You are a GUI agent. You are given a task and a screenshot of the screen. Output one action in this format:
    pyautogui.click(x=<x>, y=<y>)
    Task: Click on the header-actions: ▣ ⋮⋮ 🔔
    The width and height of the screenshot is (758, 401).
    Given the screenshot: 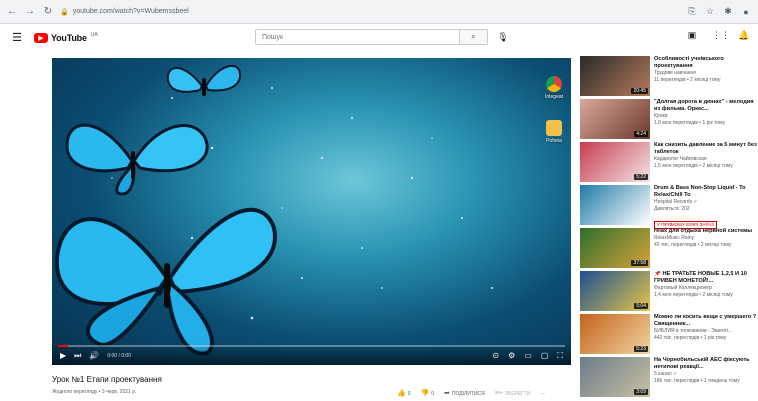 What is the action you would take?
    pyautogui.click(x=718, y=36)
    